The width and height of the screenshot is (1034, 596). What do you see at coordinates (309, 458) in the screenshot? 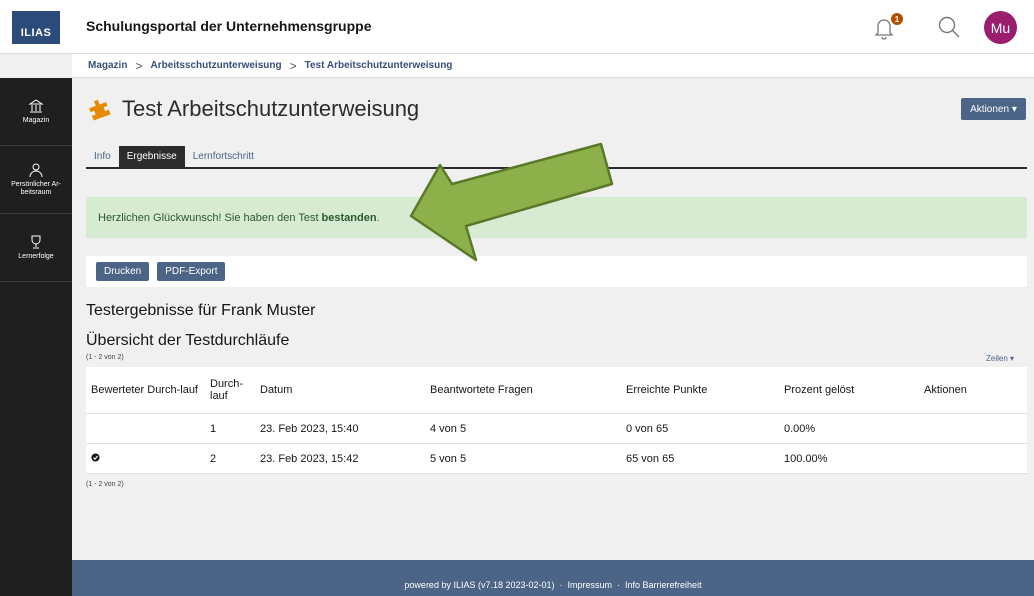
I see `cell-date: 23. Feb 2023, 15:42` at bounding box center [309, 458].